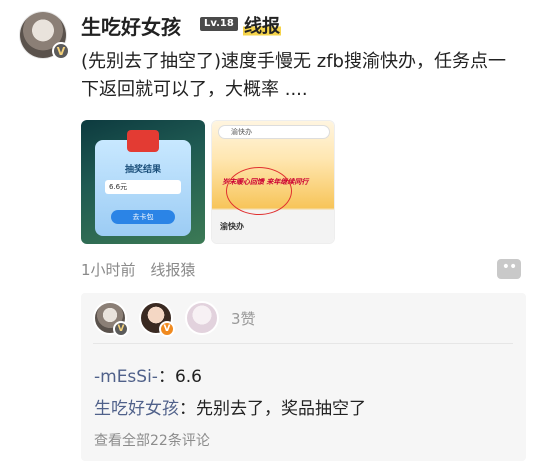  What do you see at coordinates (262, 25) in the screenshot?
I see `flair-badge: 线报` at bounding box center [262, 25].